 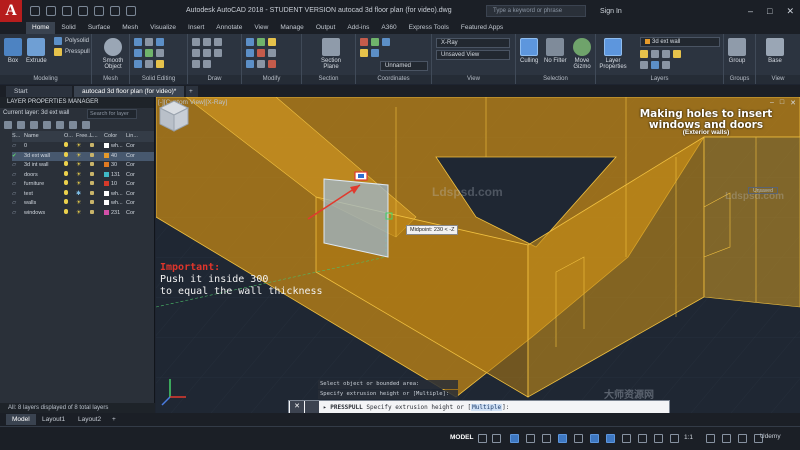 I want to click on tab-model: Model, so click(x=21, y=419).